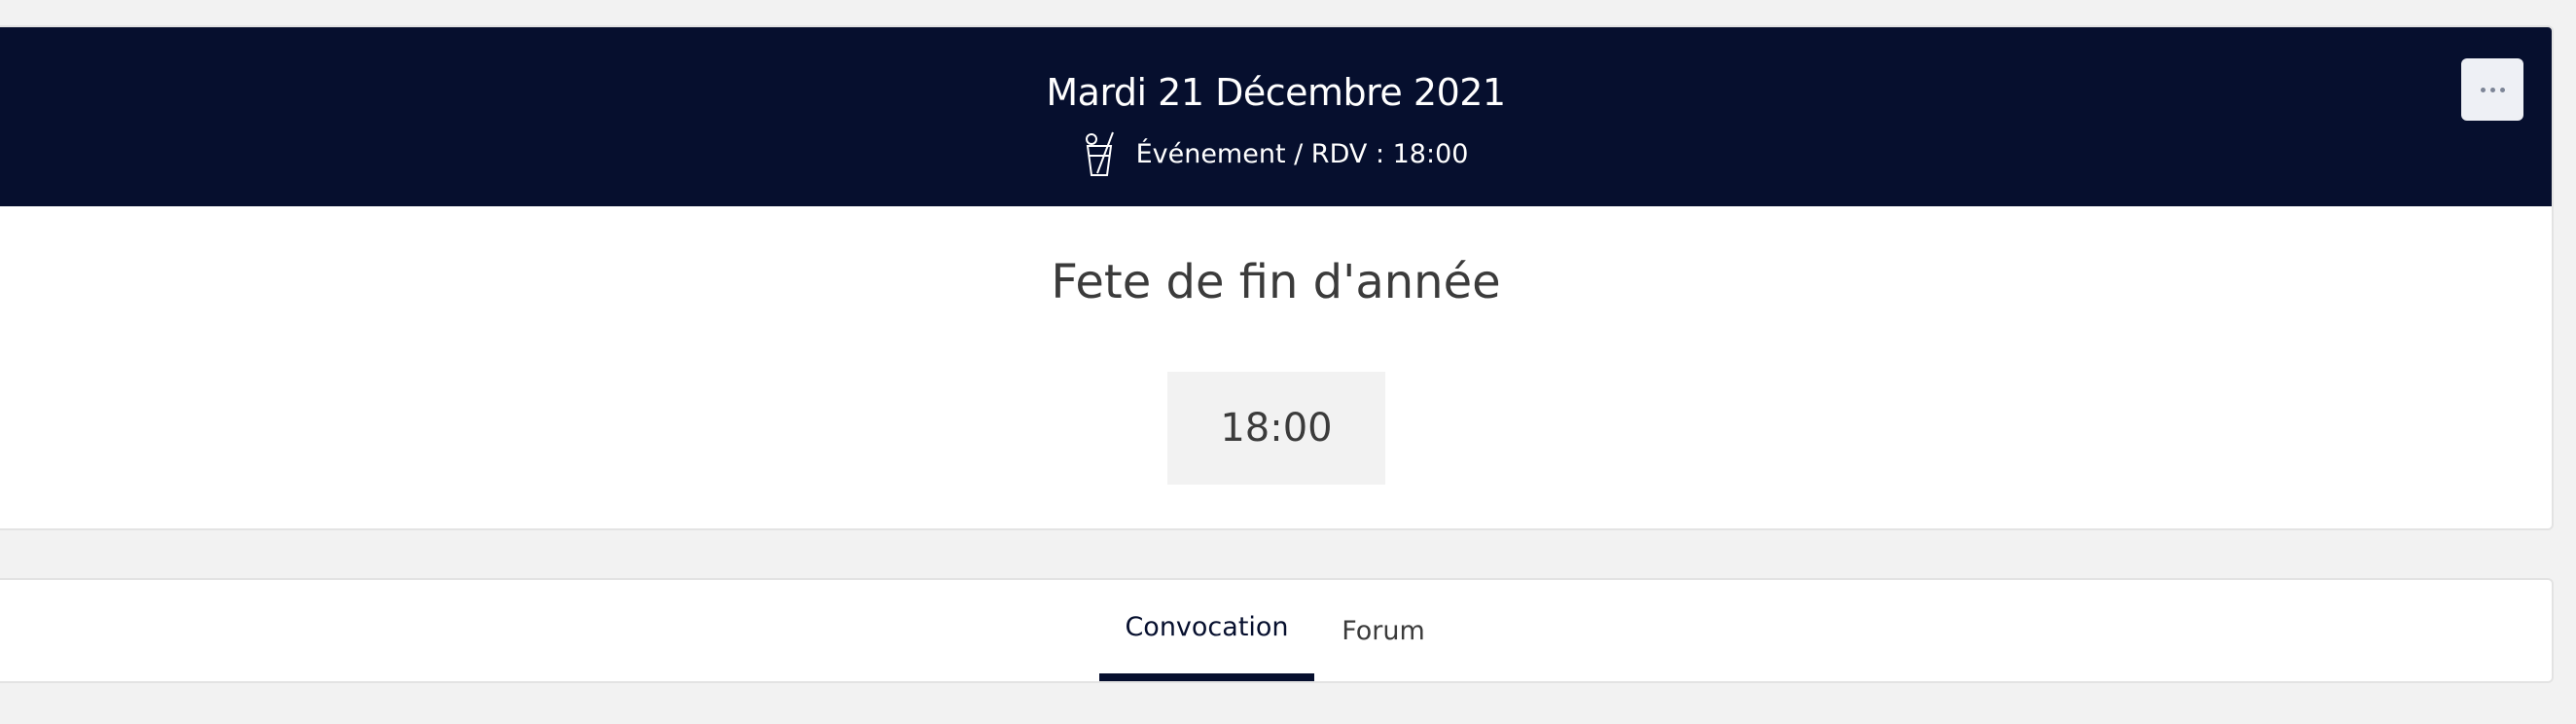  What do you see at coordinates (2483, 89) in the screenshot?
I see `more-horizontal-icon` at bounding box center [2483, 89].